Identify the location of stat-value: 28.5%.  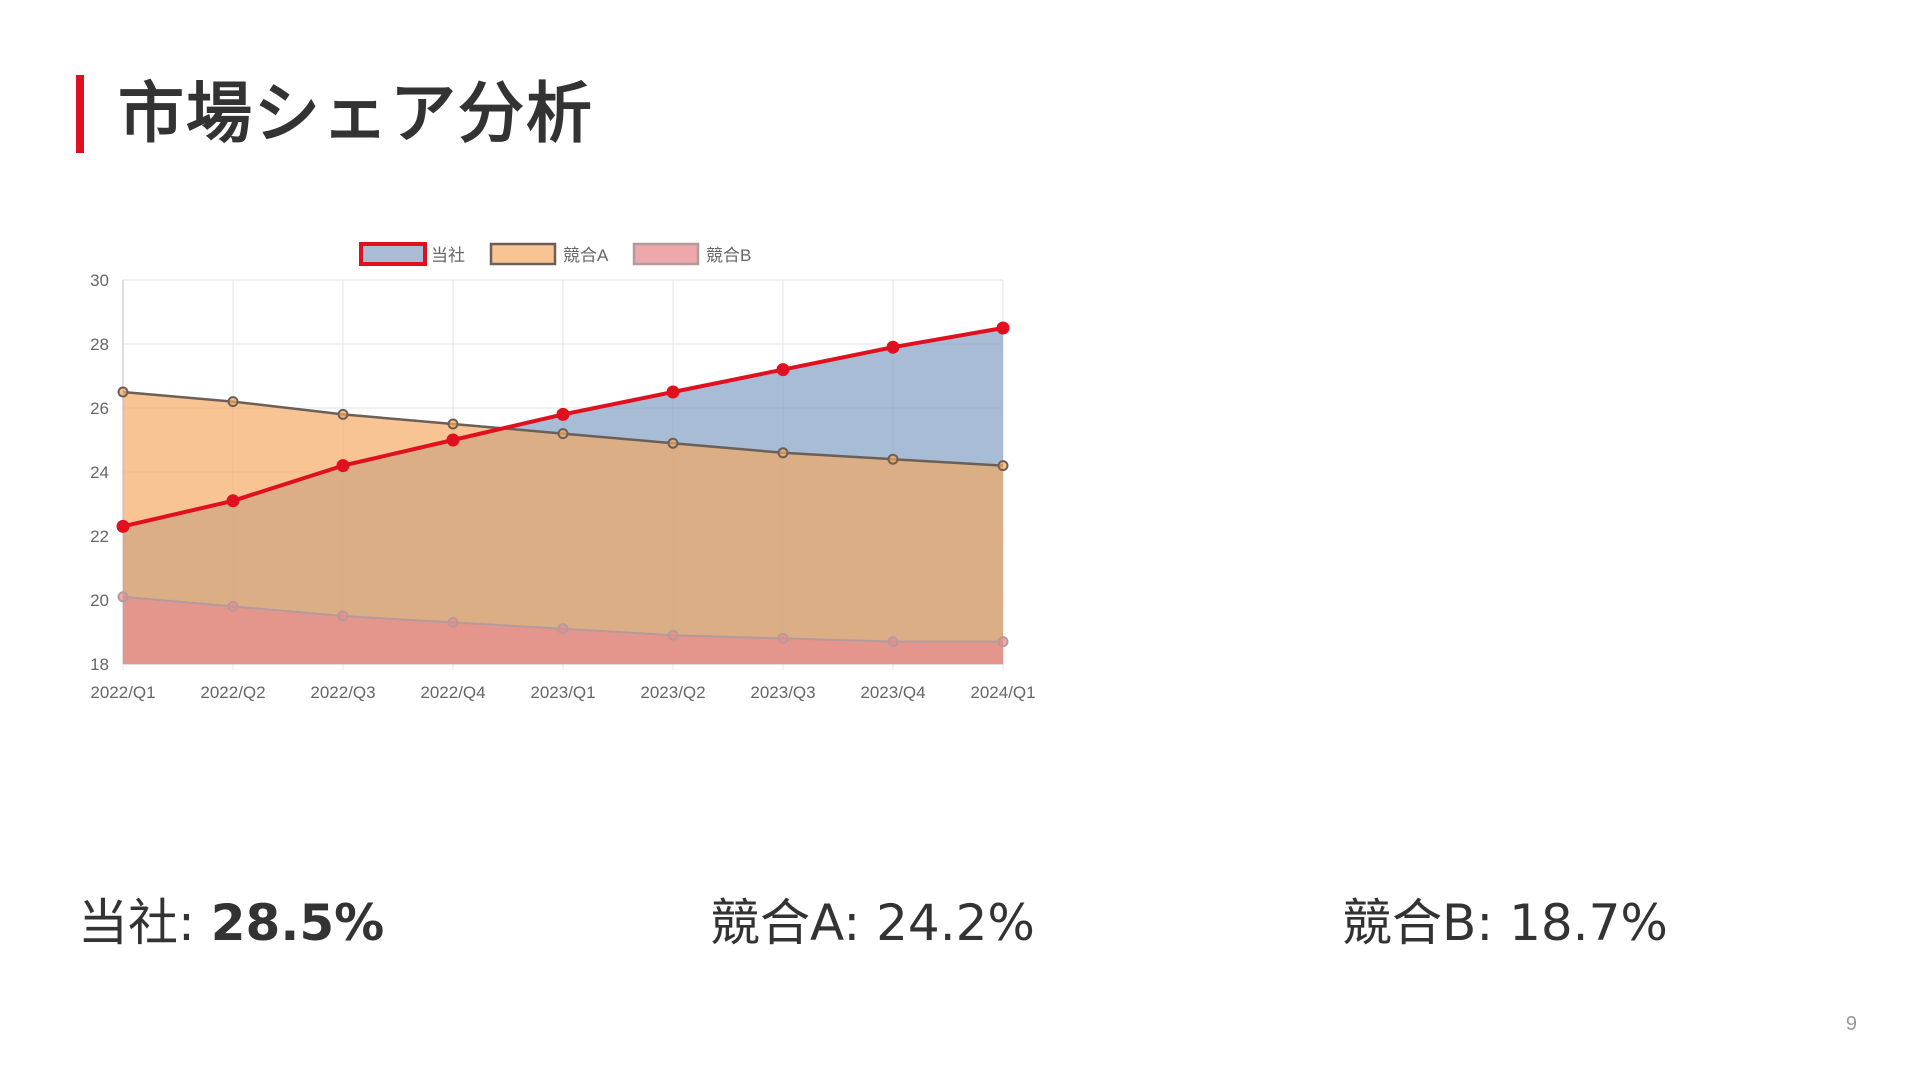
(297, 923).